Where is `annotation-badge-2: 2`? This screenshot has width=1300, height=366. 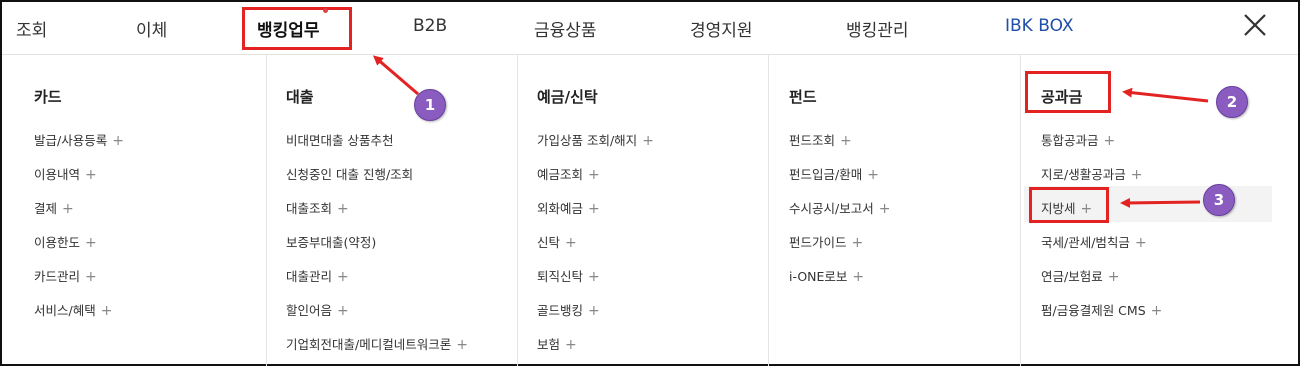 annotation-badge-2: 2 is located at coordinates (1232, 102).